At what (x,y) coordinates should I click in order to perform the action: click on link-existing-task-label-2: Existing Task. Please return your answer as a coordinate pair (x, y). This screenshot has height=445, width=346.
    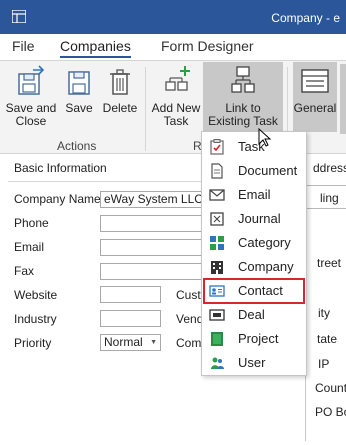
    Looking at the image, I should click on (243, 121).